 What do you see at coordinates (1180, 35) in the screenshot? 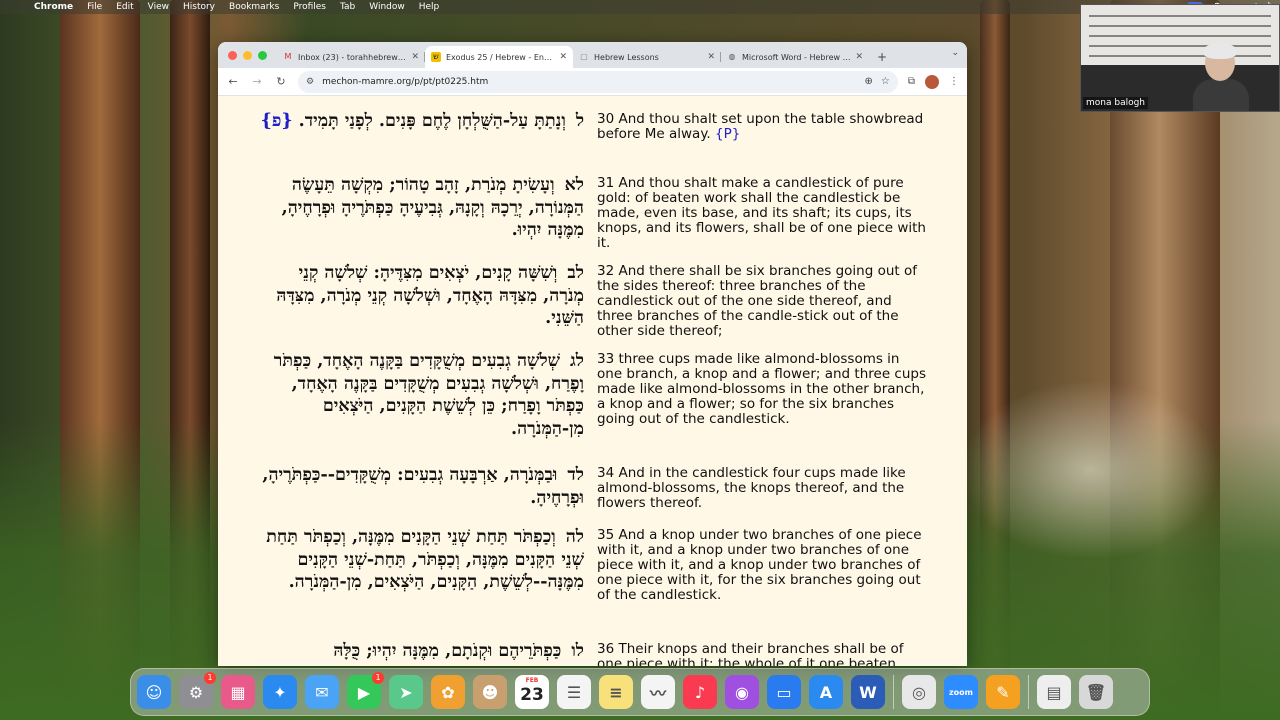
I see `whiteboard` at bounding box center [1180, 35].